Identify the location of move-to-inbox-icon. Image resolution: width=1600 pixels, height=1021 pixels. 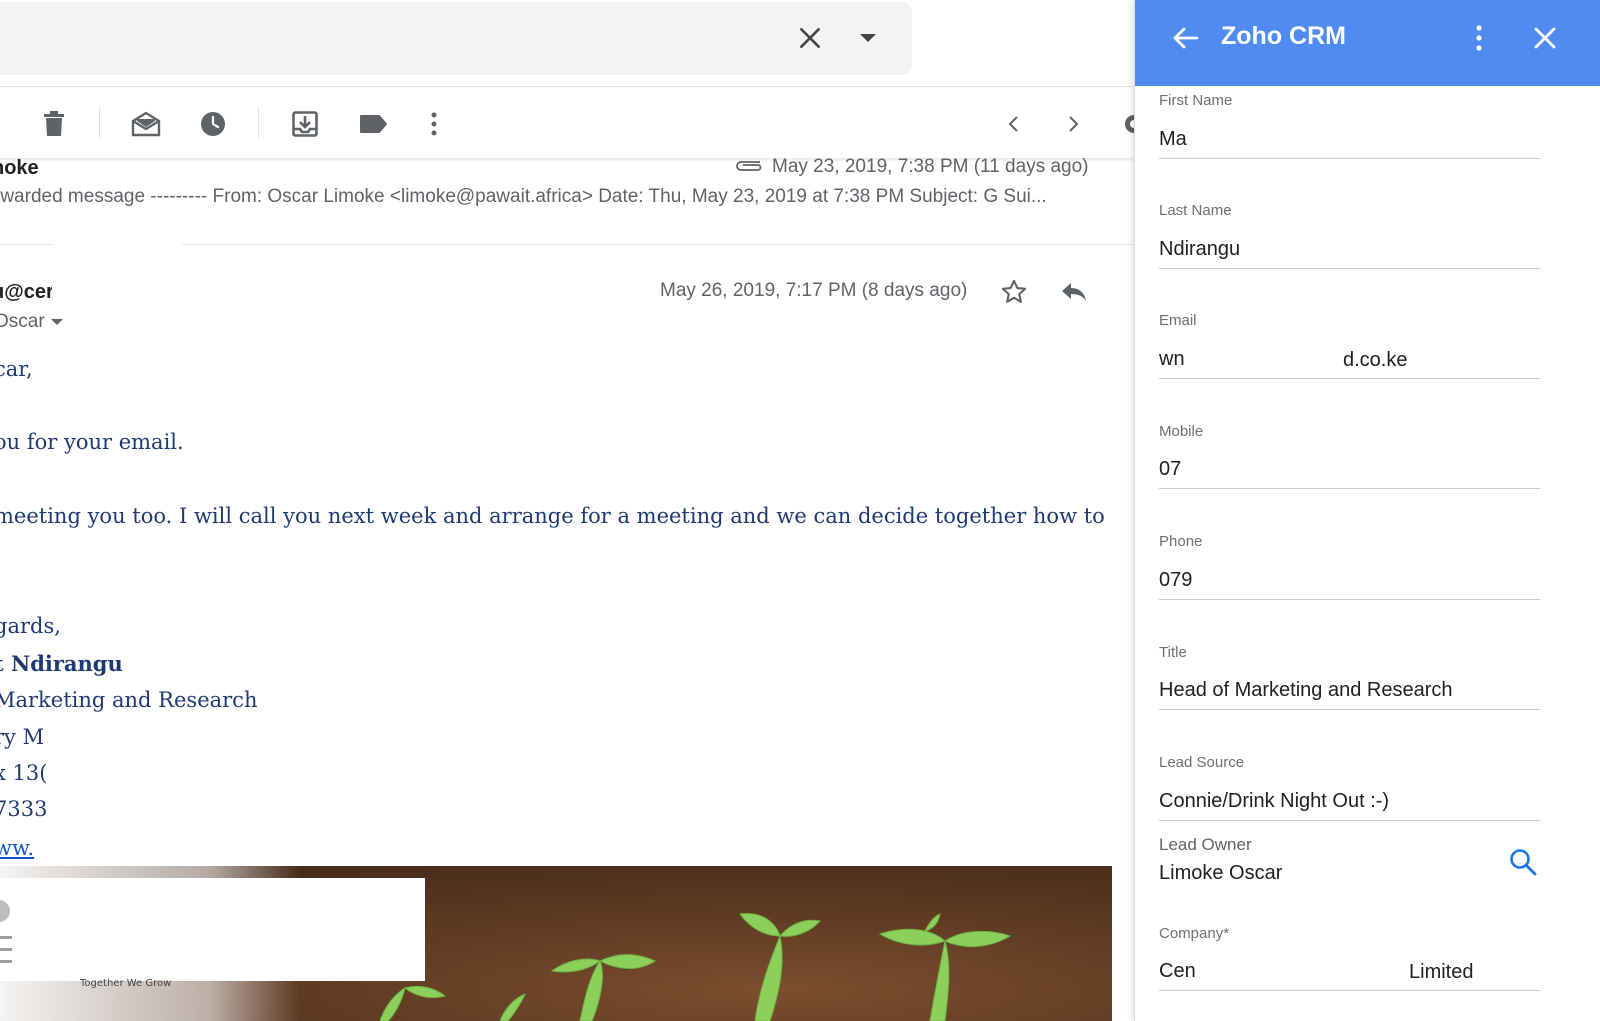
(305, 124).